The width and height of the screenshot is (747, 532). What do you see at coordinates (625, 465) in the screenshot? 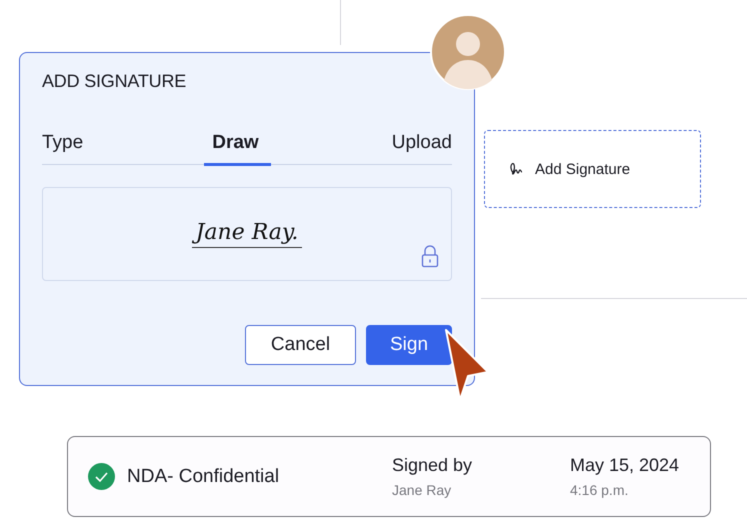
I see `signed-date: May 15, 2024` at bounding box center [625, 465].